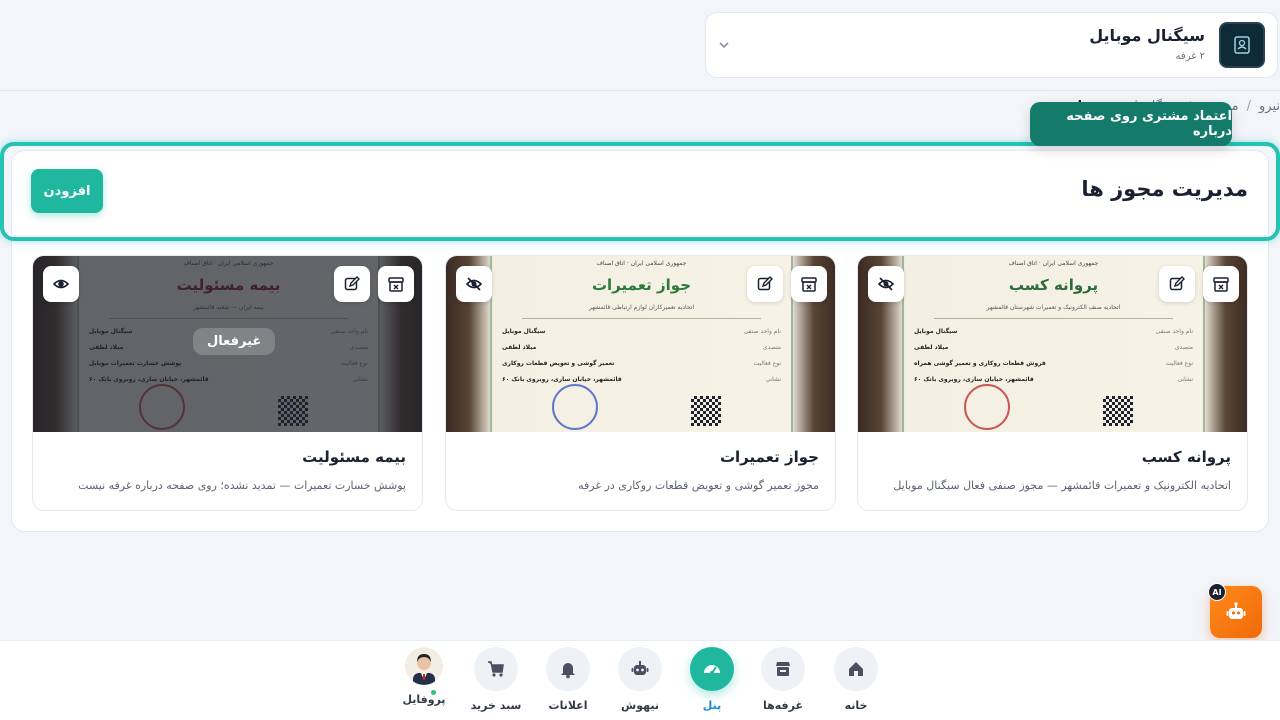 This screenshot has width=1280, height=720. I want to click on chevron-down-icon, so click(724, 45).